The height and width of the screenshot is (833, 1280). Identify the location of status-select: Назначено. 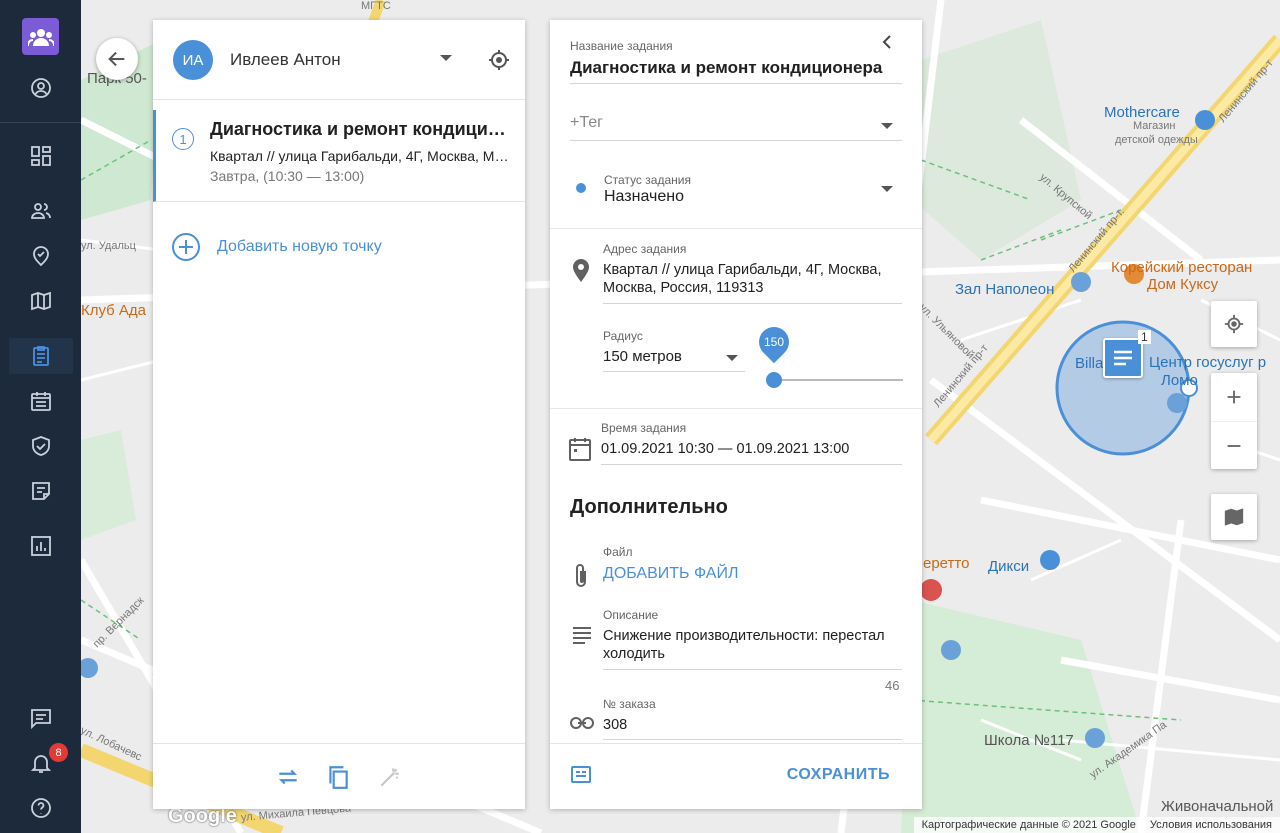
(644, 197).